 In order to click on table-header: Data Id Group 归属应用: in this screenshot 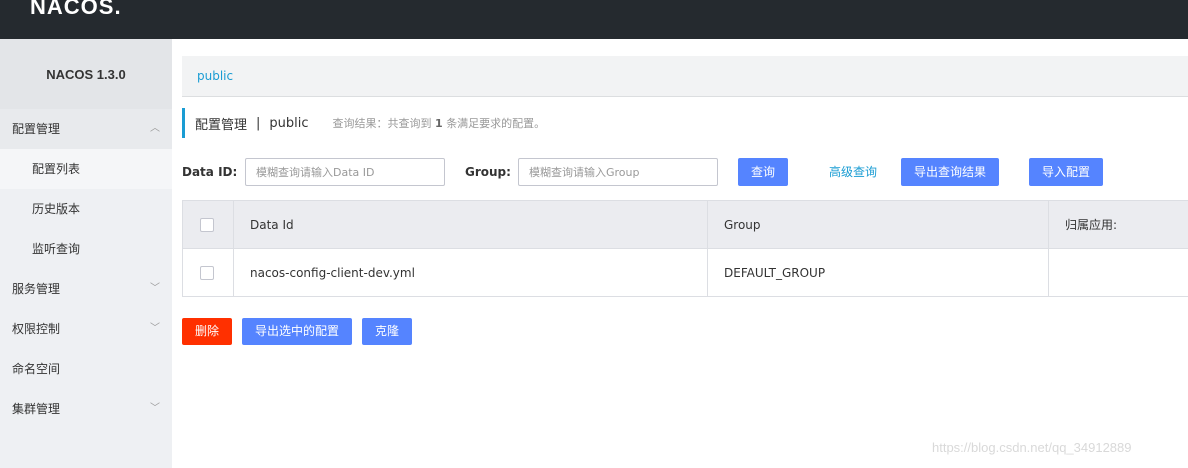, I will do `click(685, 225)`.